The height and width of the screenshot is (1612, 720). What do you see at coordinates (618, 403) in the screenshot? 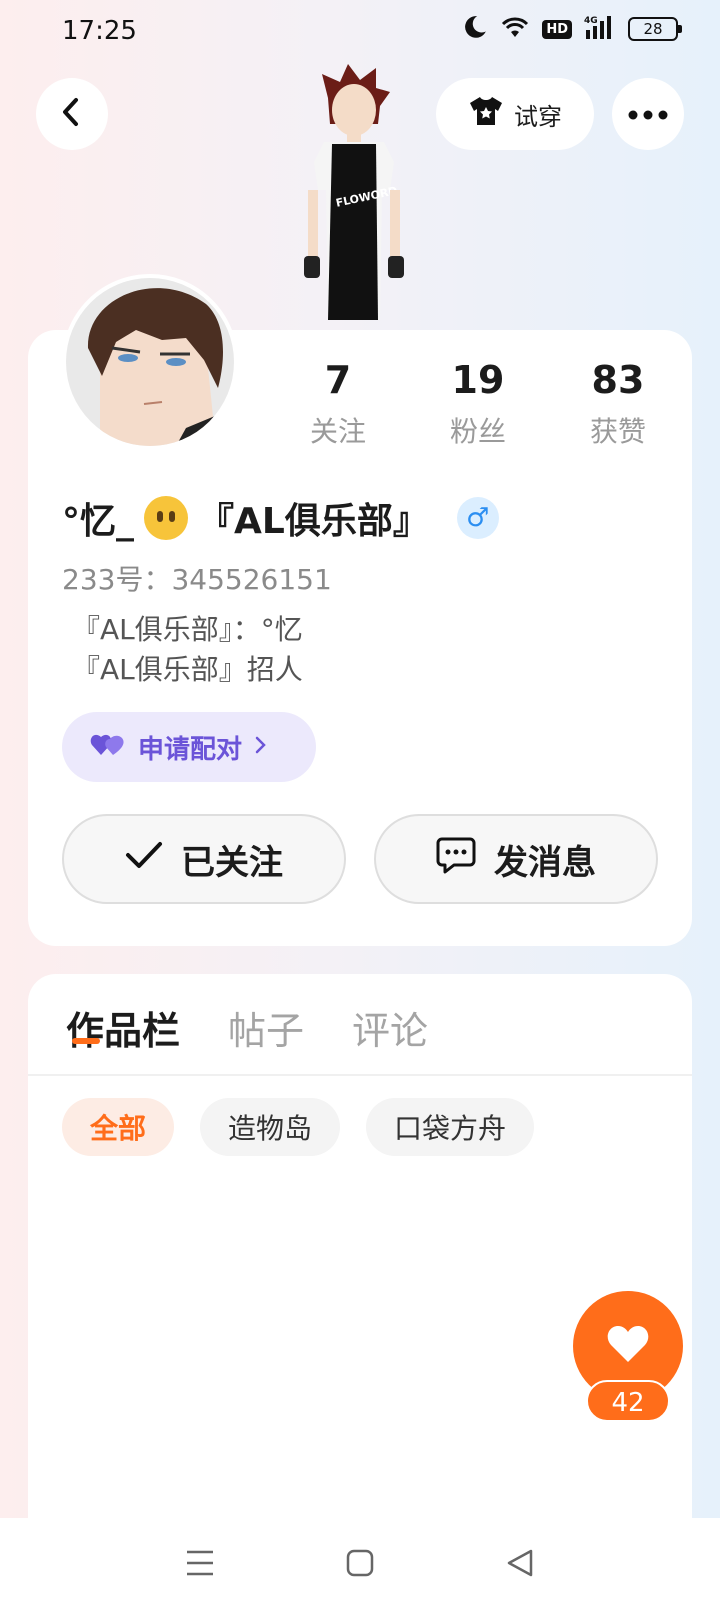
I see `stat-likes: 83 获赞` at bounding box center [618, 403].